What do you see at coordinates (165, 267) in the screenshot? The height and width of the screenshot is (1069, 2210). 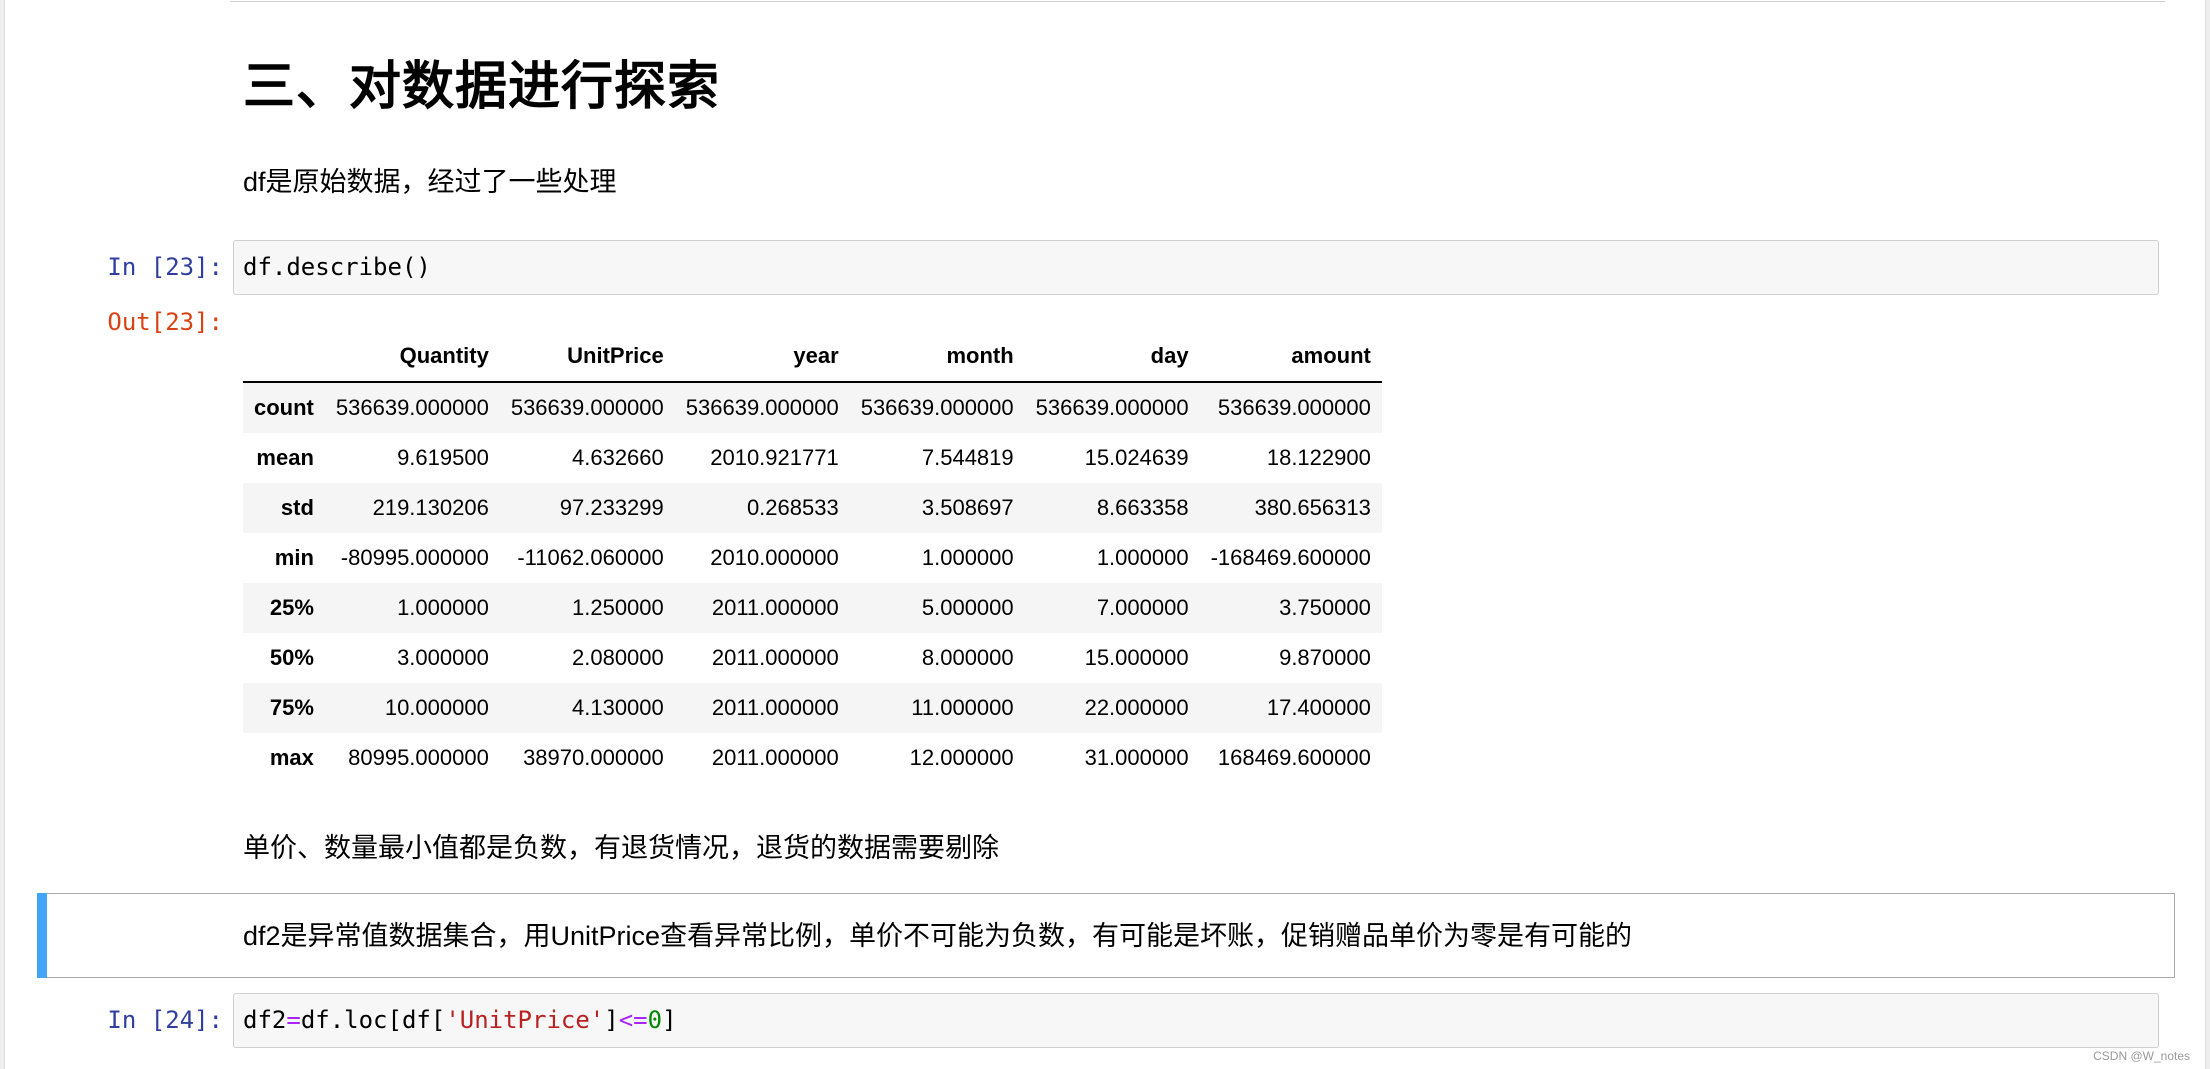 I see `input-prompt-23: In [23]:` at bounding box center [165, 267].